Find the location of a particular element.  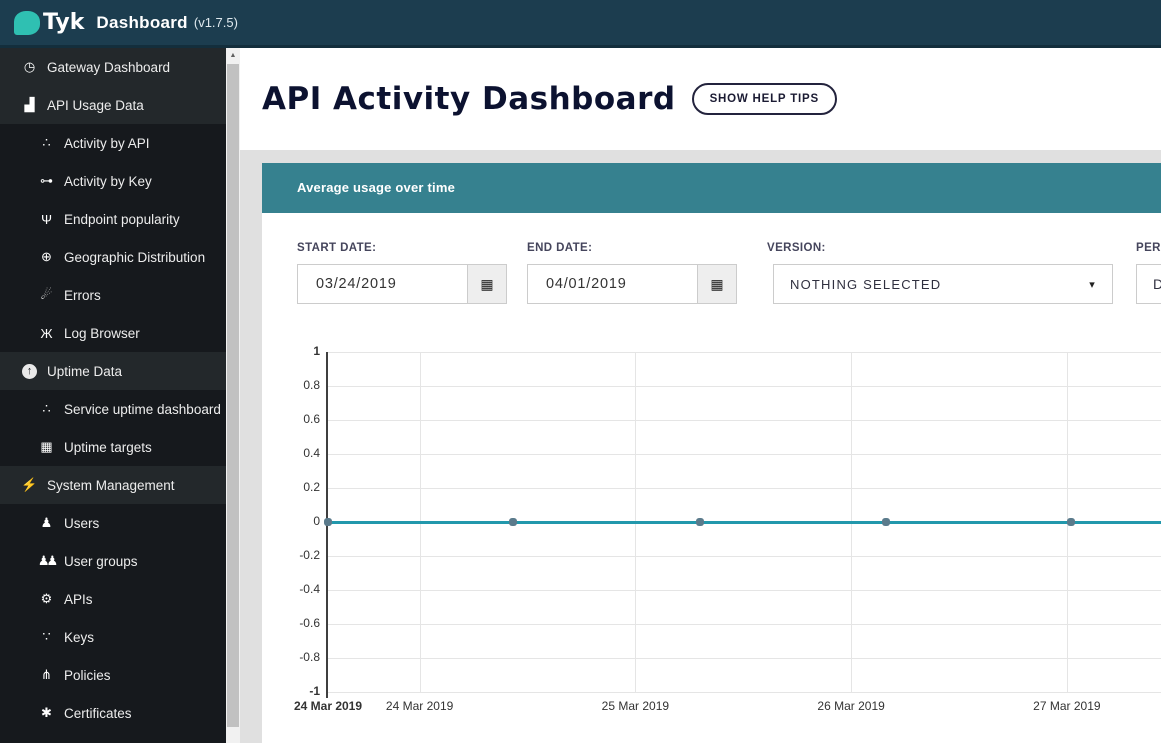

brand-name: Tyk is located at coordinates (64, 22).